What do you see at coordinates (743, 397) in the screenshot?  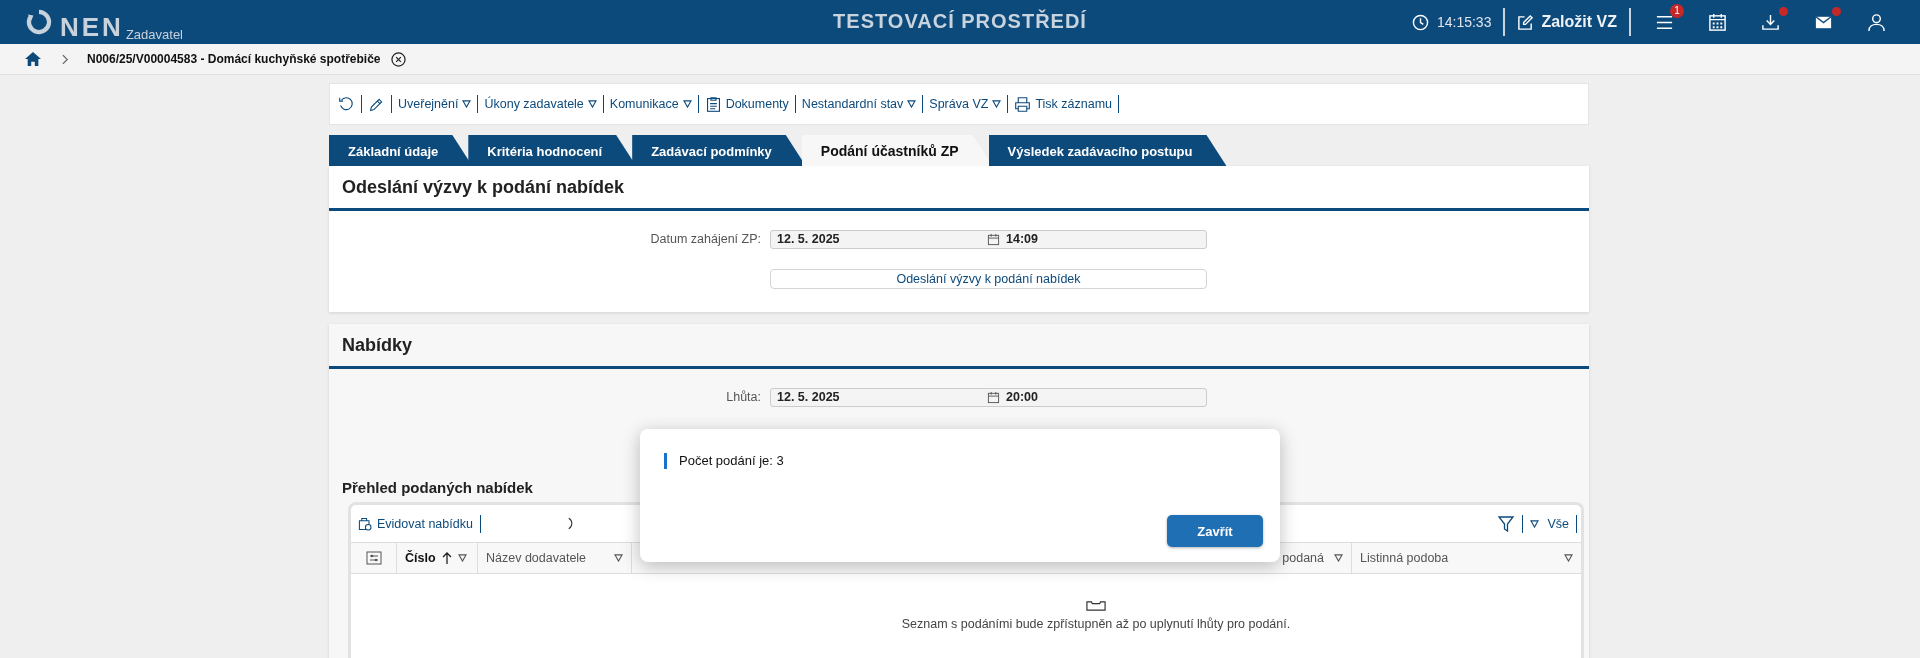 I see `field-label: Lhůta:` at bounding box center [743, 397].